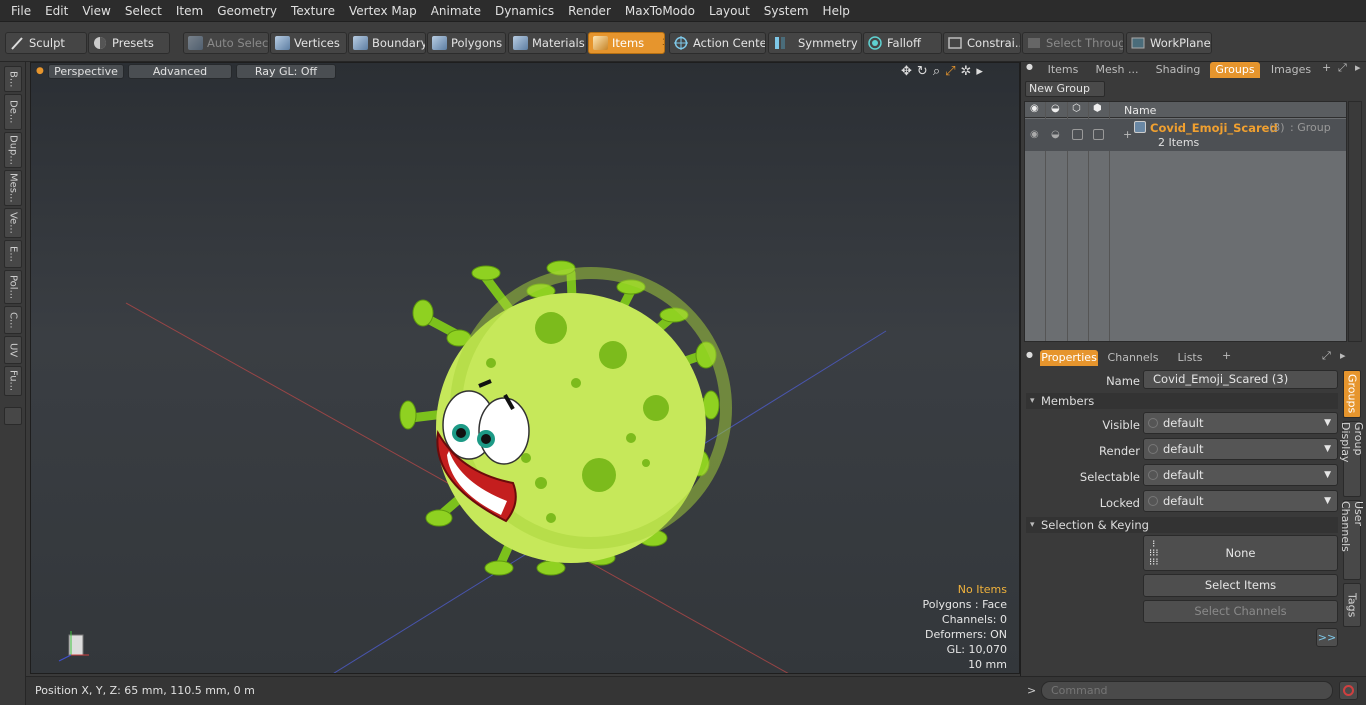  What do you see at coordinates (13, 350) in the screenshot?
I see `left-tab-uv: UV` at bounding box center [13, 350].